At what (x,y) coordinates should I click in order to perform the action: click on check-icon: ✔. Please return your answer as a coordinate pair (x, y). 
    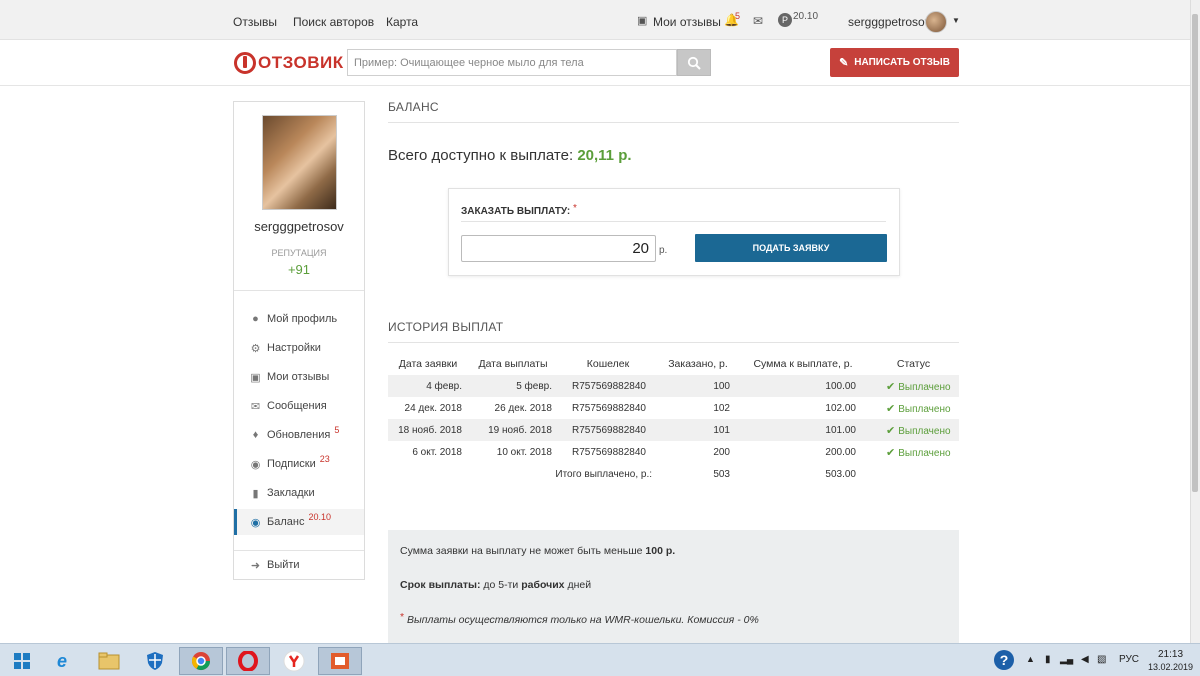
    Looking at the image, I should click on (891, 408).